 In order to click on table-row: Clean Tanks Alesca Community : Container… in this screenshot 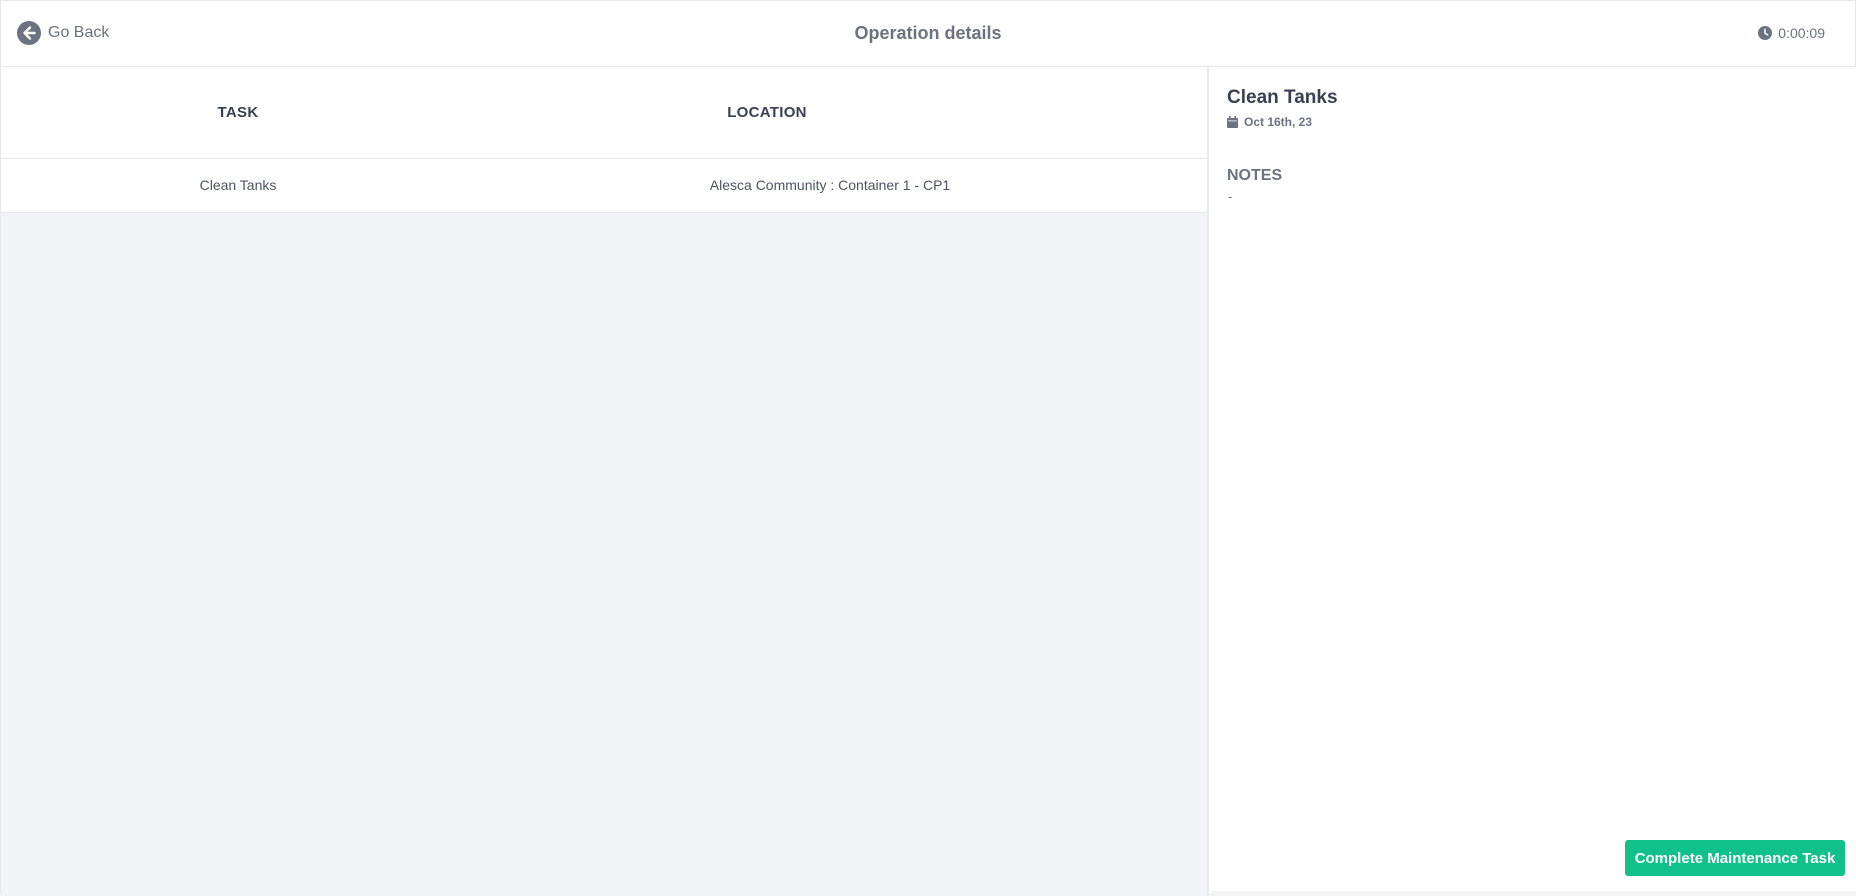, I will do `click(604, 186)`.